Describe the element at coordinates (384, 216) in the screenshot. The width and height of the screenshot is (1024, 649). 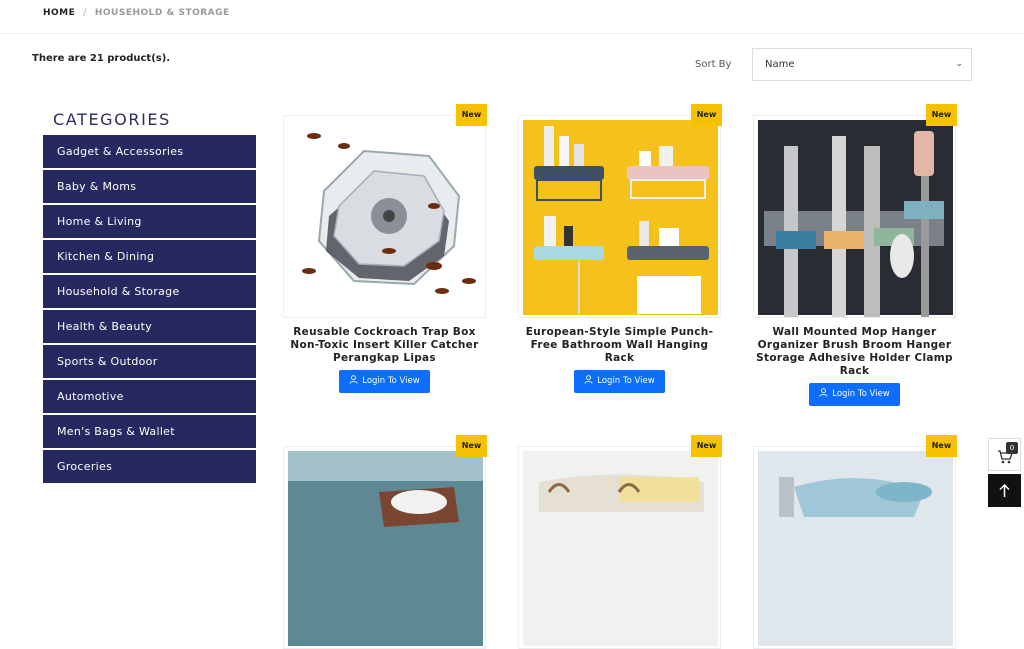
I see `product-image-cockroach-trap` at that location.